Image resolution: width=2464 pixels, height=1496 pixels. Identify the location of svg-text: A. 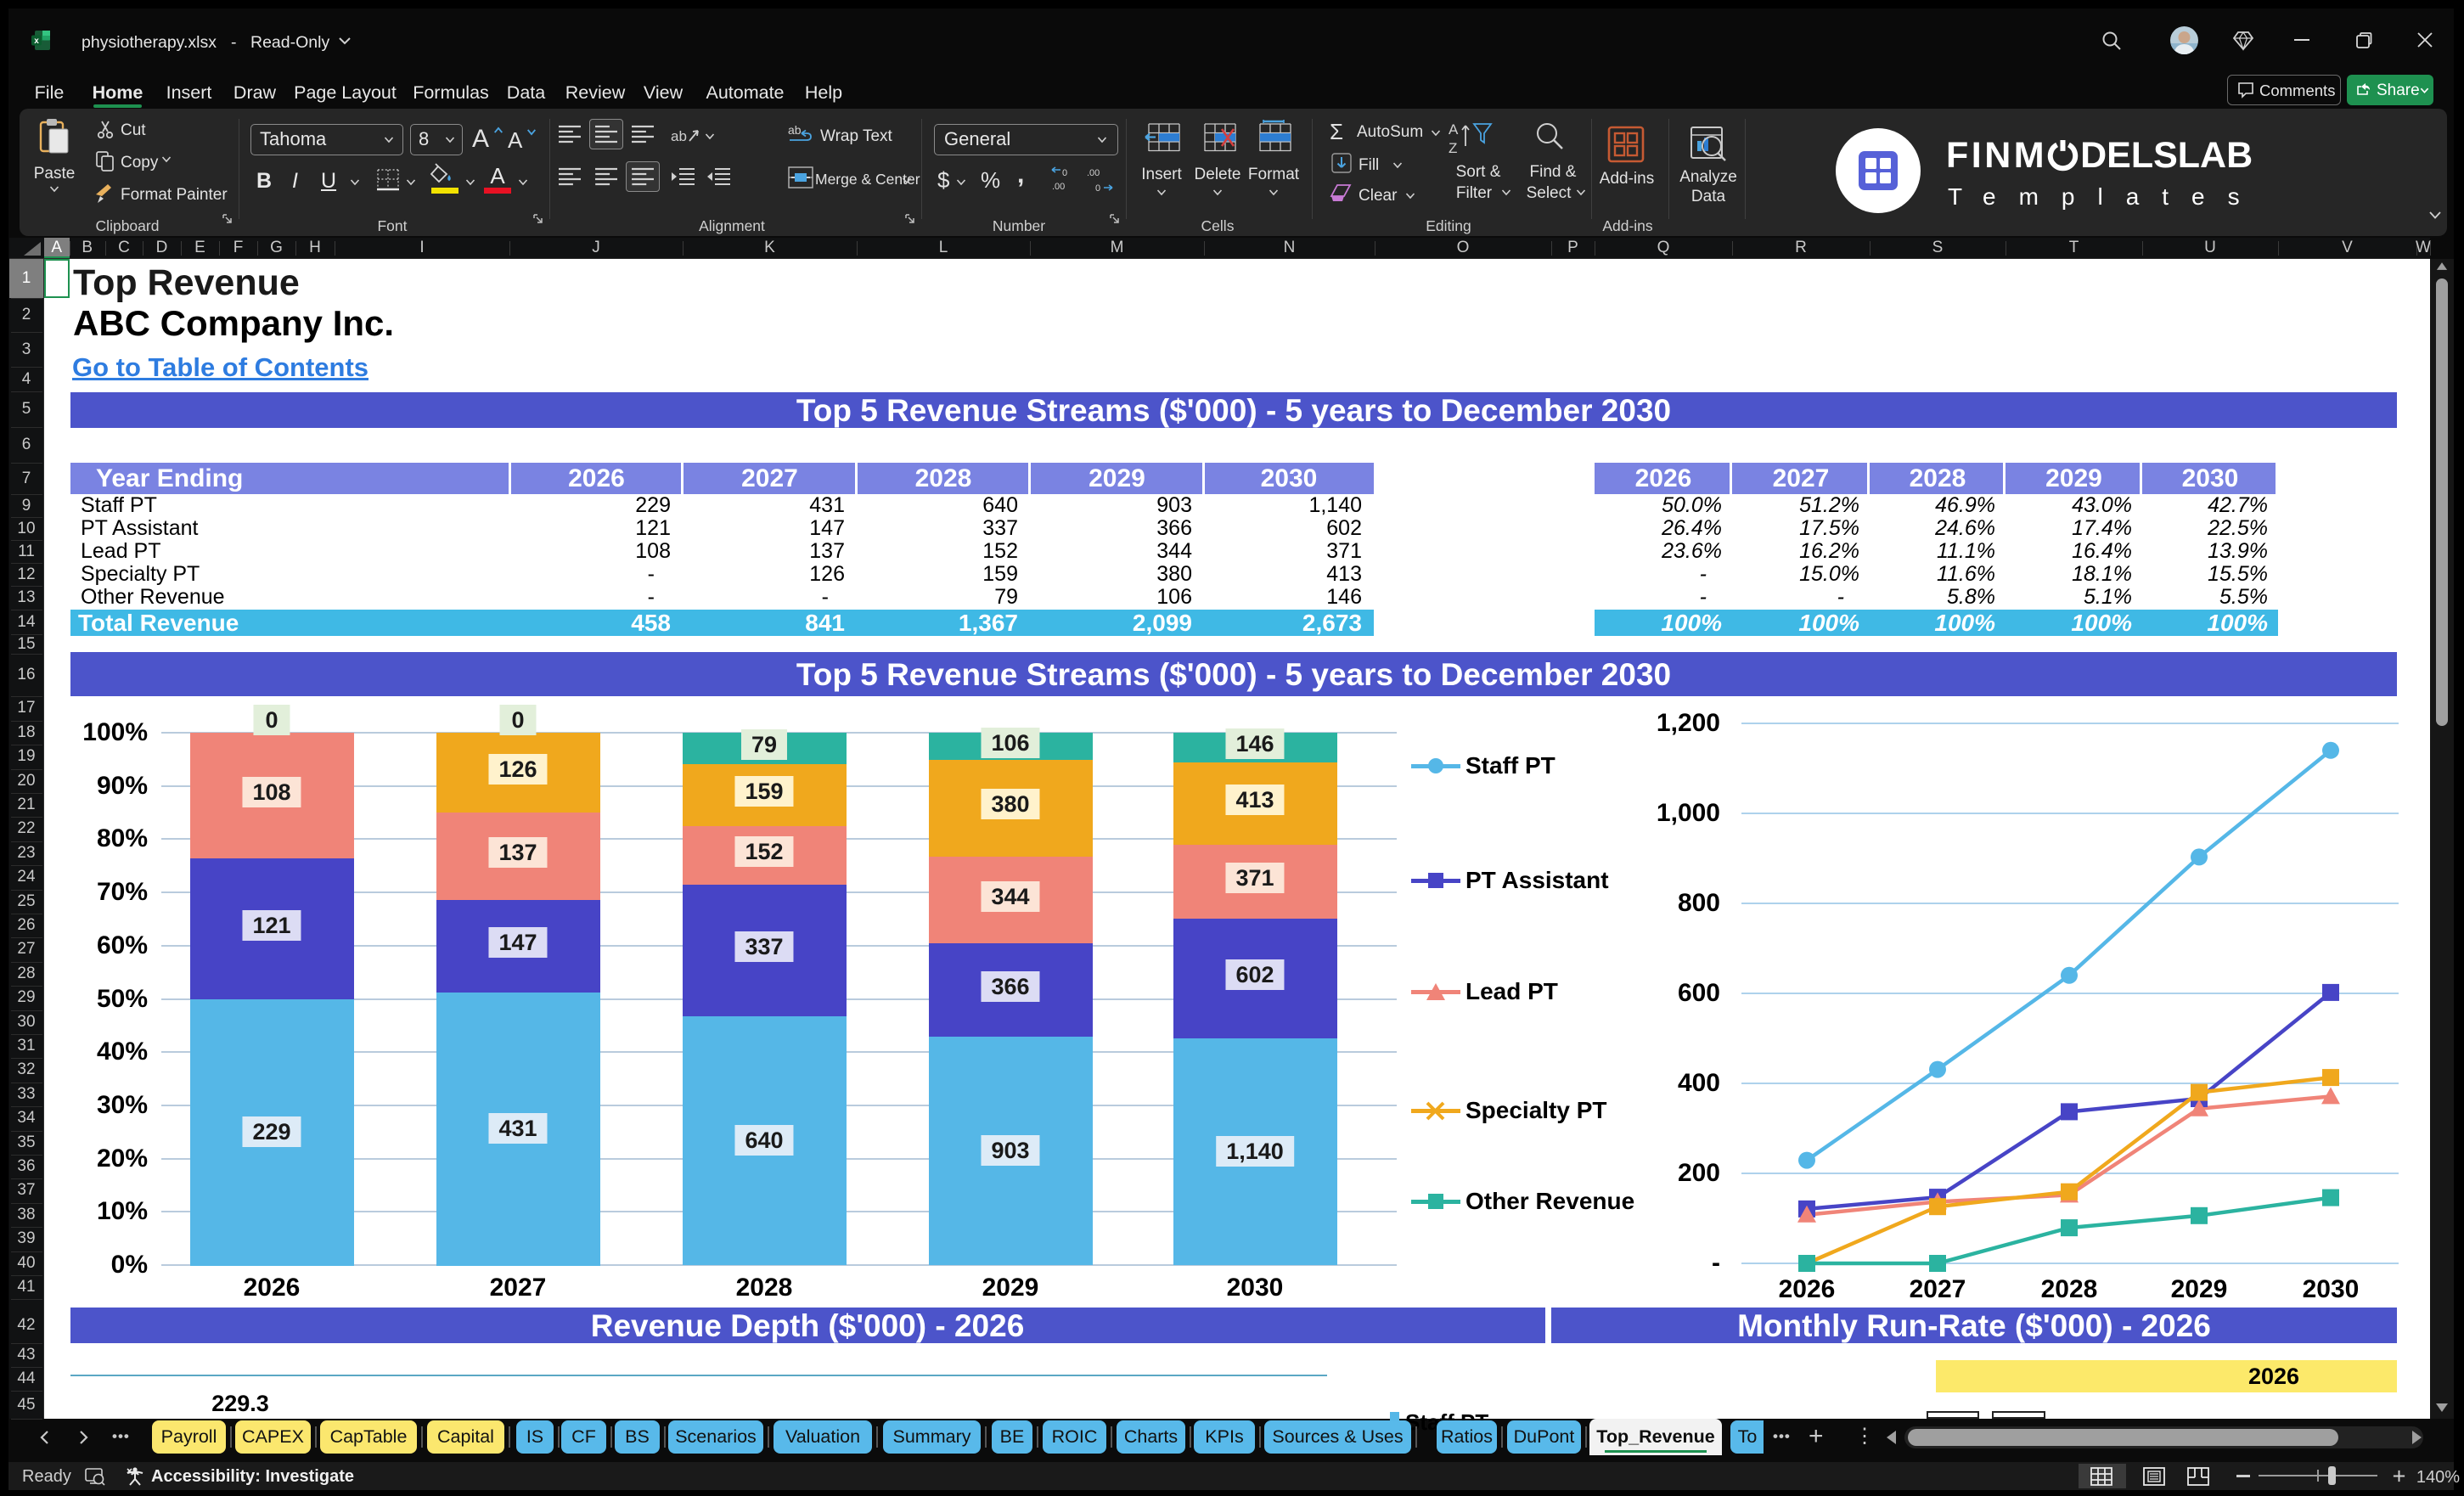
(1454, 129).